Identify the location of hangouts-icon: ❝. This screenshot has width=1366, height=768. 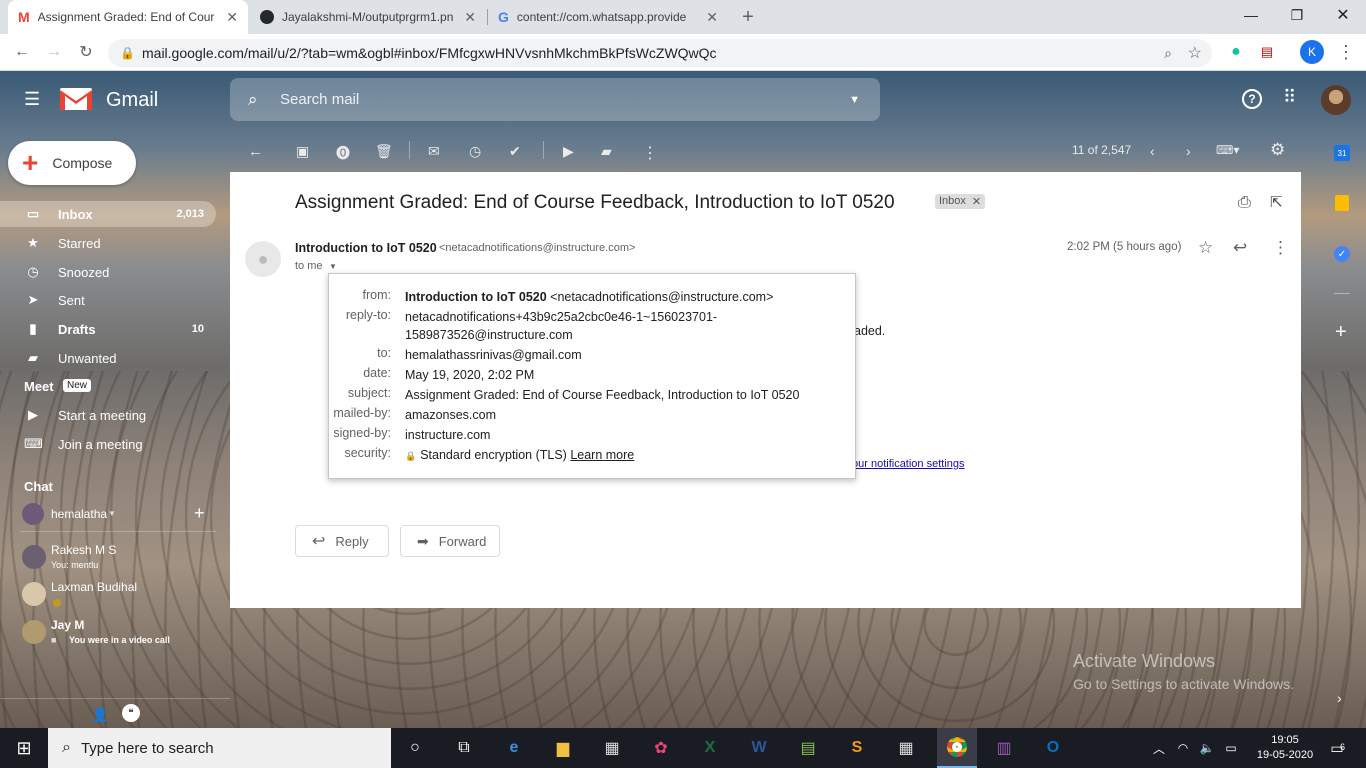
(131, 713).